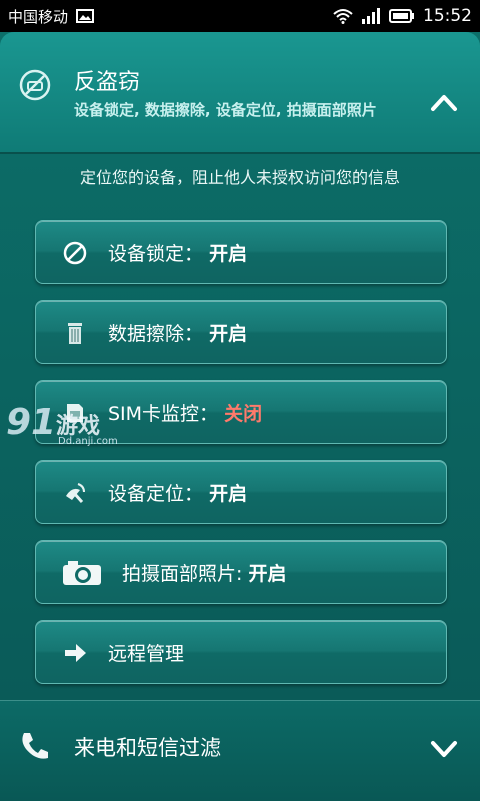  I want to click on data-wipe-button: 数据擦除： 开启, so click(241, 332).